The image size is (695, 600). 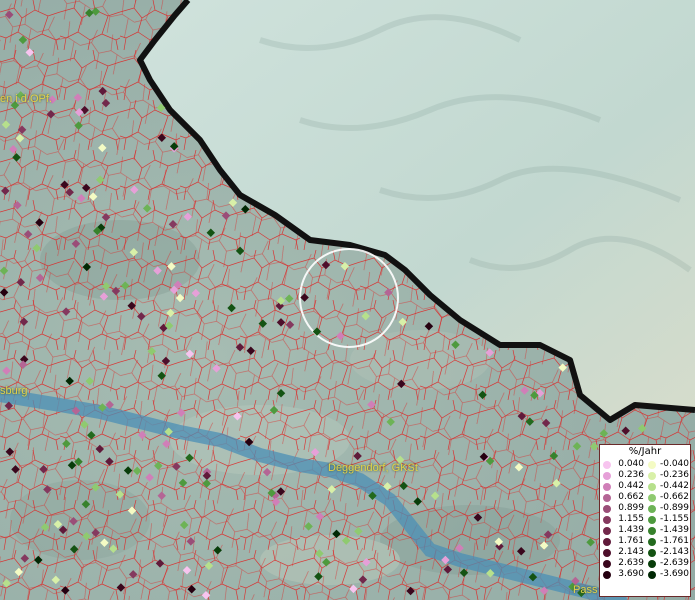 I want to click on legend-entry-positive: 0.442, so click(x=622, y=486).